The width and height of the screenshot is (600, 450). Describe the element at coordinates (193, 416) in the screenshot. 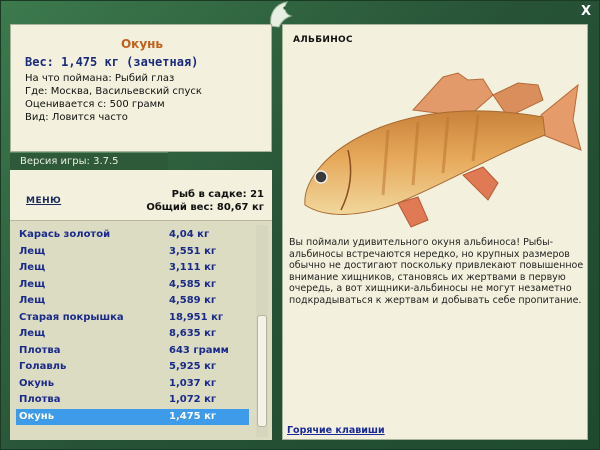

I see `catch-fish-weight: 1,475 кг` at that location.